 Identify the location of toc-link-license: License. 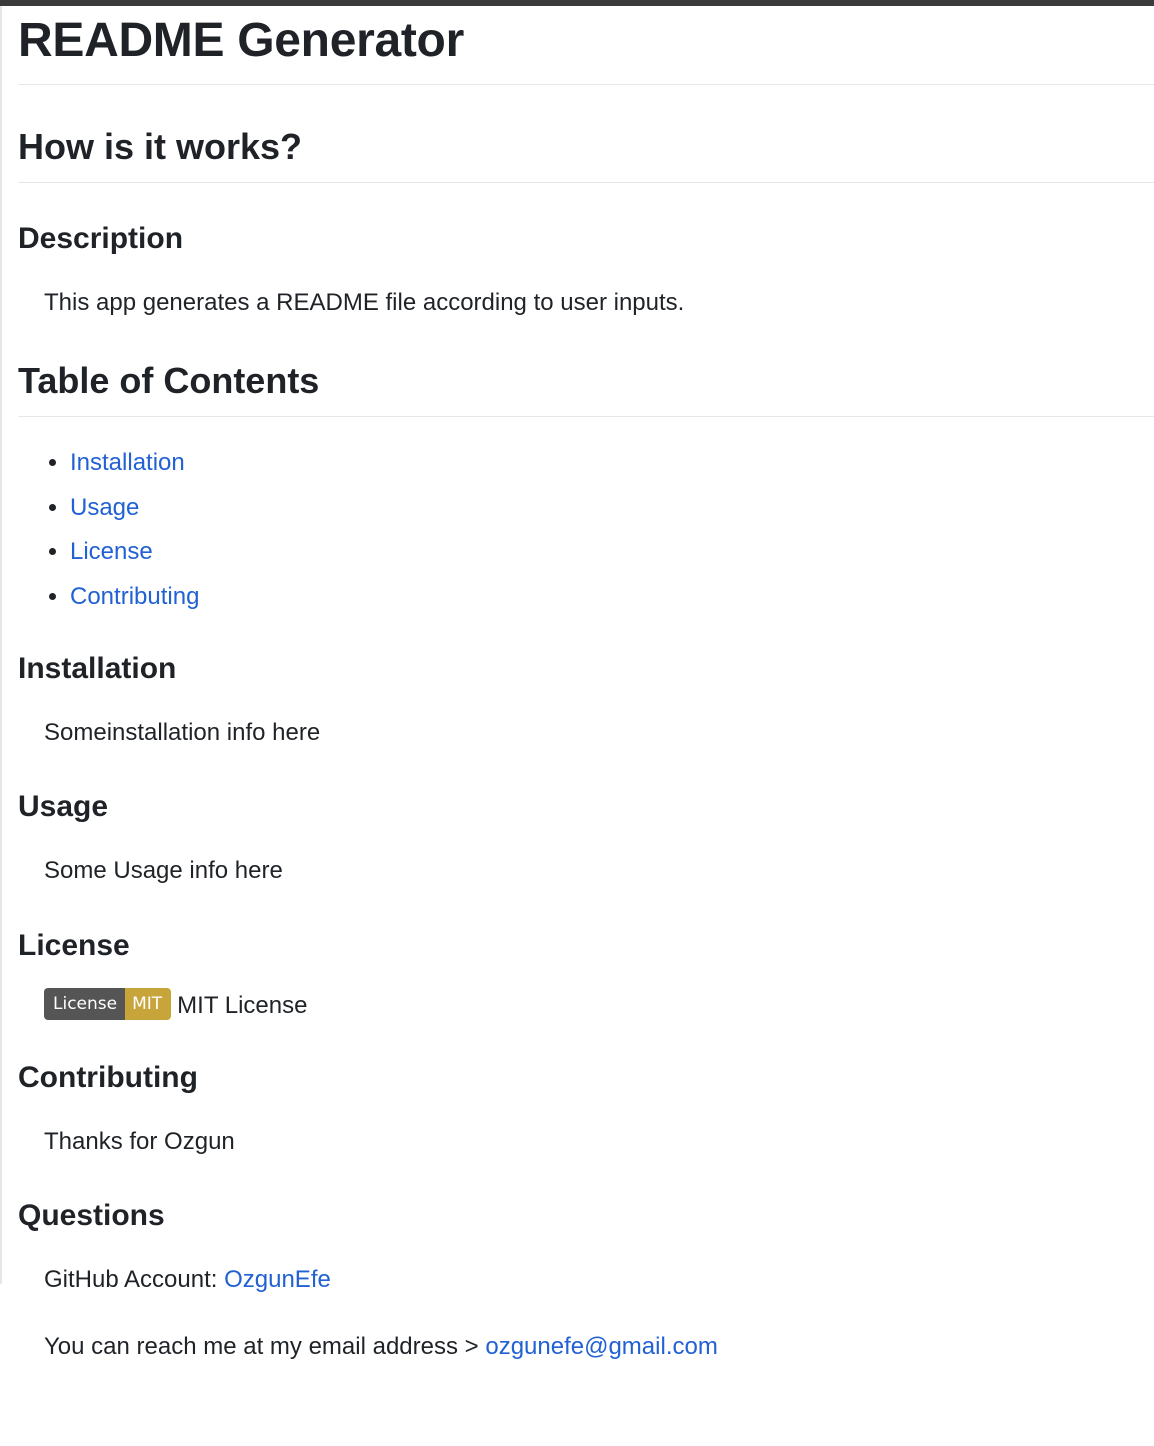
(111, 551).